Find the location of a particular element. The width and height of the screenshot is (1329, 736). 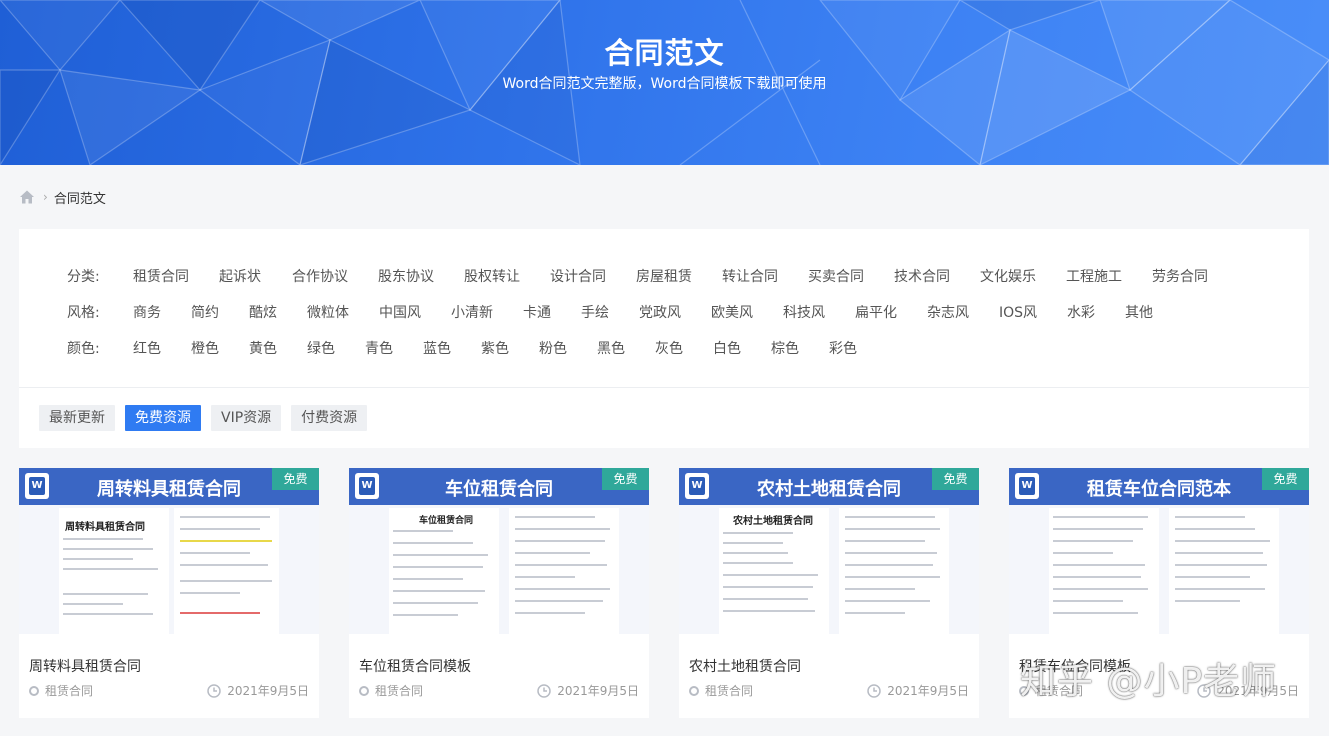

document-preview: 车位租赁合同 is located at coordinates (444, 571).